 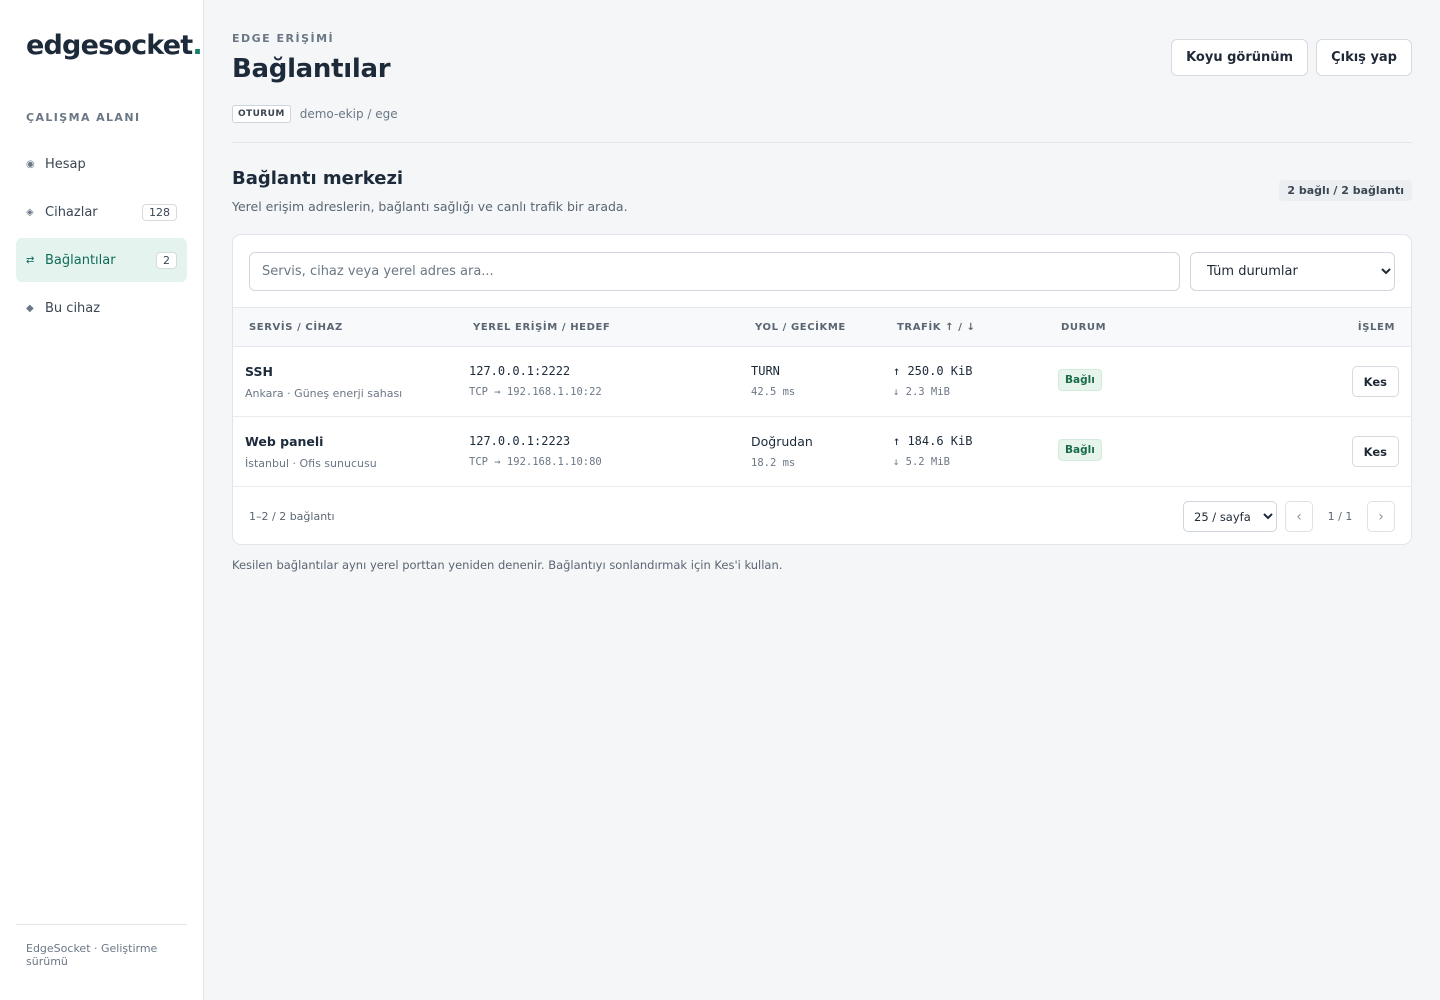 What do you see at coordinates (296, 327) in the screenshot?
I see `column-header-service: SERVİS / CİHAZ` at bounding box center [296, 327].